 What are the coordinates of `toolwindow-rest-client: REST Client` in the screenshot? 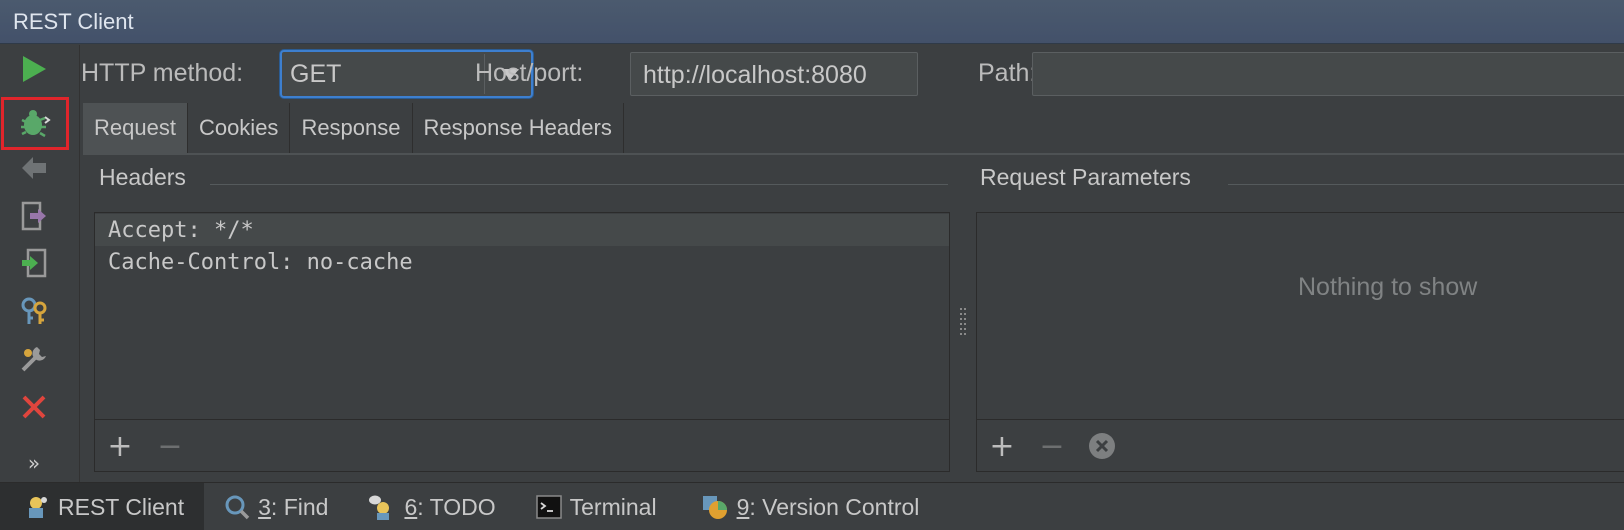 It's located at (102, 506).